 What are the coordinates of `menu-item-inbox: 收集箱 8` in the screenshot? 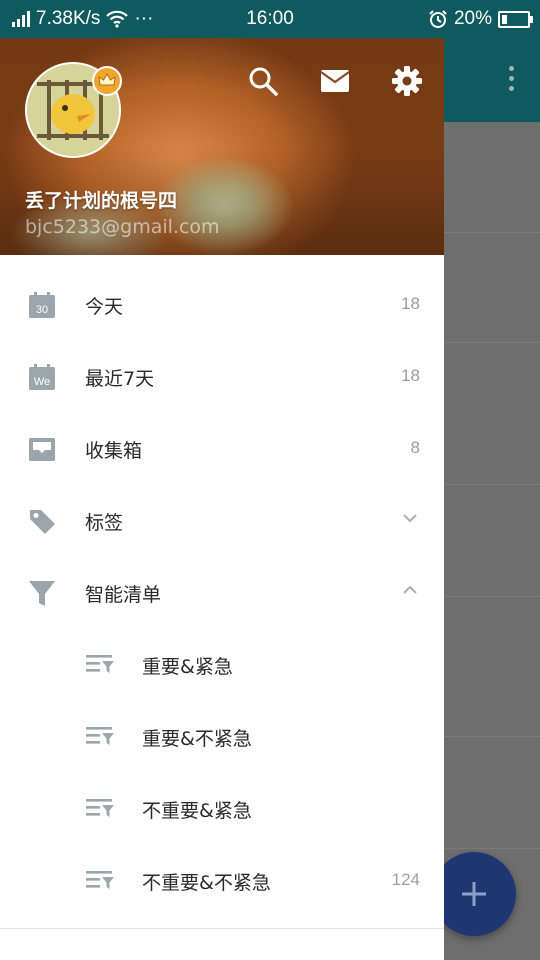 It's located at (222, 449).